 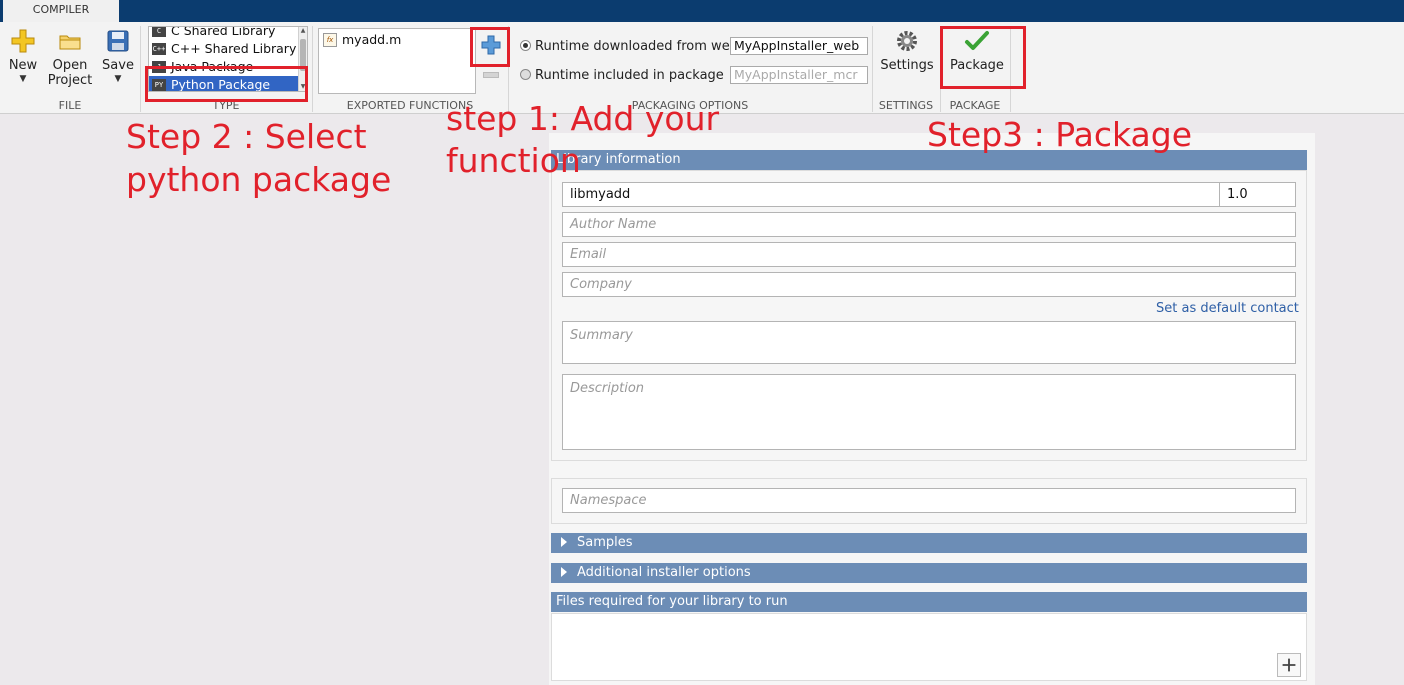 What do you see at coordinates (983, 57) in the screenshot?
I see `annotation-box-package` at bounding box center [983, 57].